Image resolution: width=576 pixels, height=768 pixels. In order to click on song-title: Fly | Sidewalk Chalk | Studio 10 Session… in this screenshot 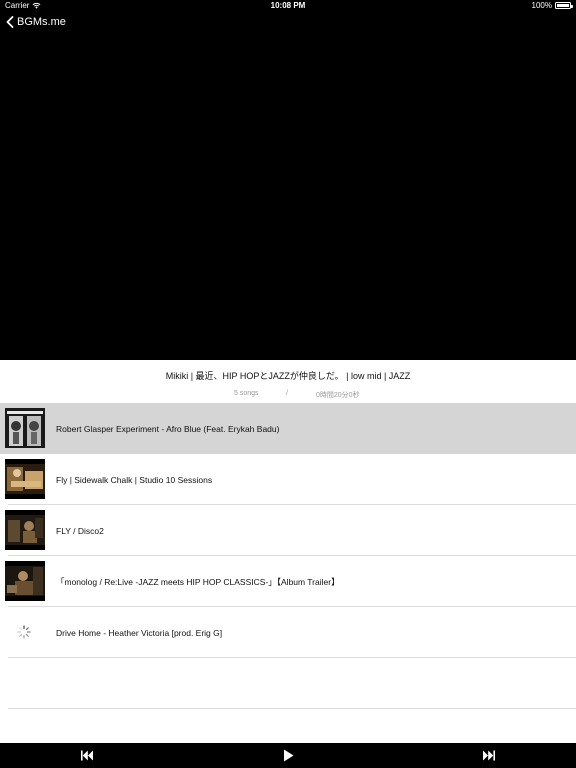, I will do `click(134, 479)`.